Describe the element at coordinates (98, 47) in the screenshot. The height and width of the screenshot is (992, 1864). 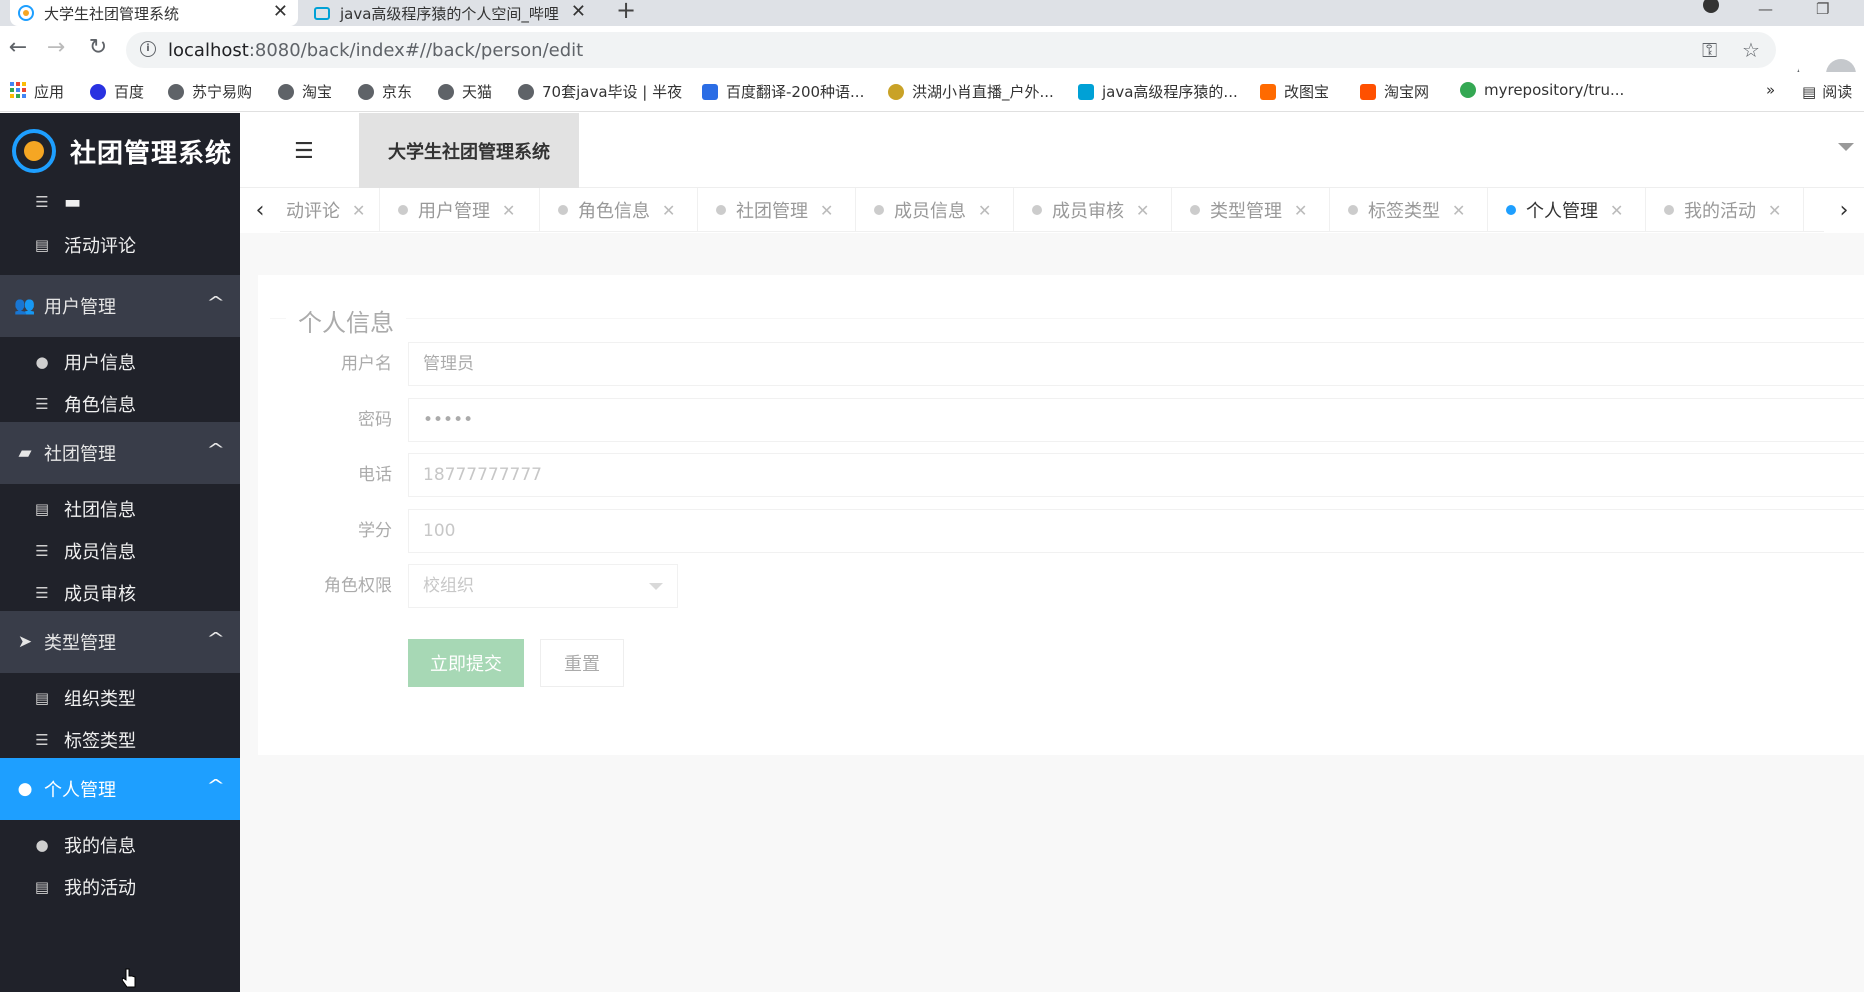
I see `reload-icon: ↻` at that location.